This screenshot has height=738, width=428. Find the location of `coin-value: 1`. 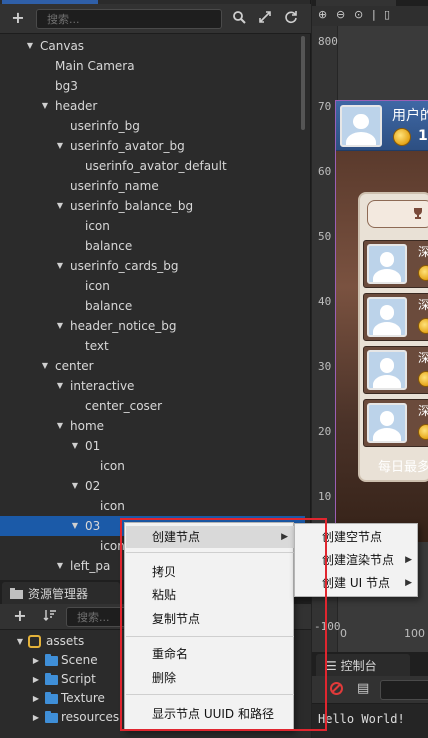

coin-value: 1 is located at coordinates (423, 136).